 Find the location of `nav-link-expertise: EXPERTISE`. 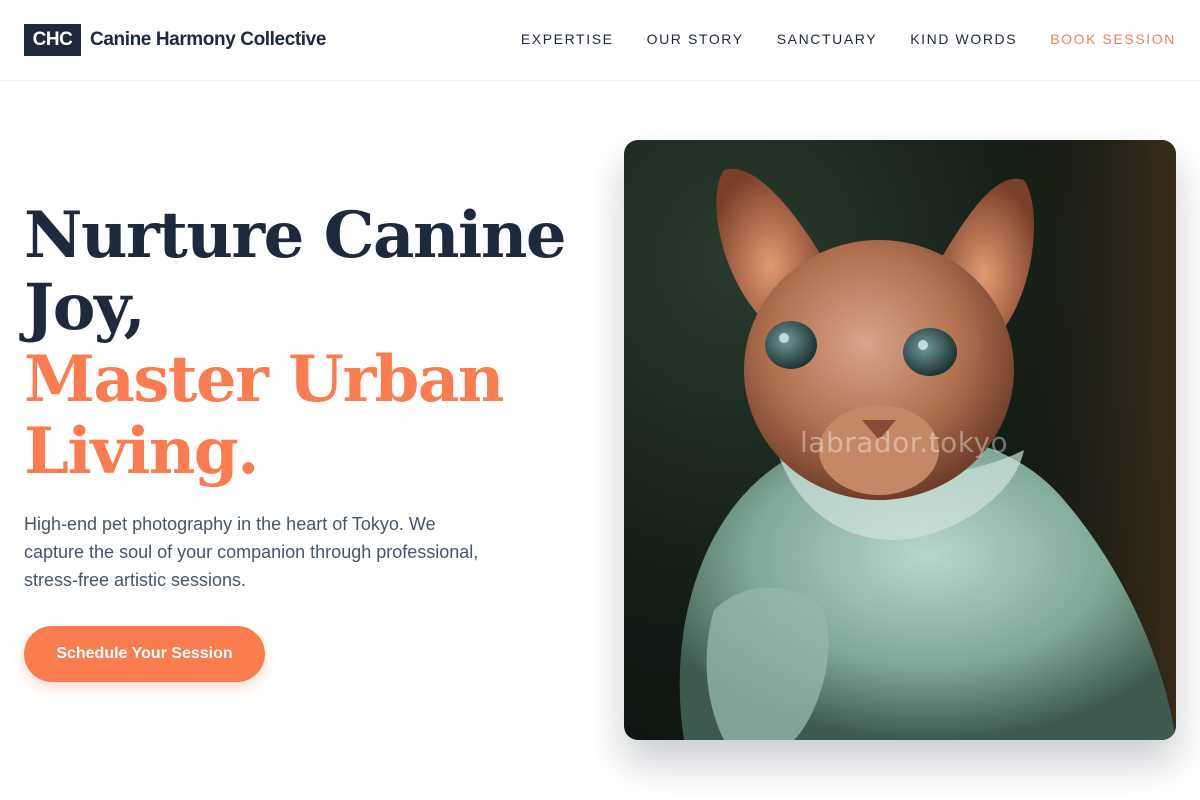

nav-link-expertise: EXPERTISE is located at coordinates (567, 39).